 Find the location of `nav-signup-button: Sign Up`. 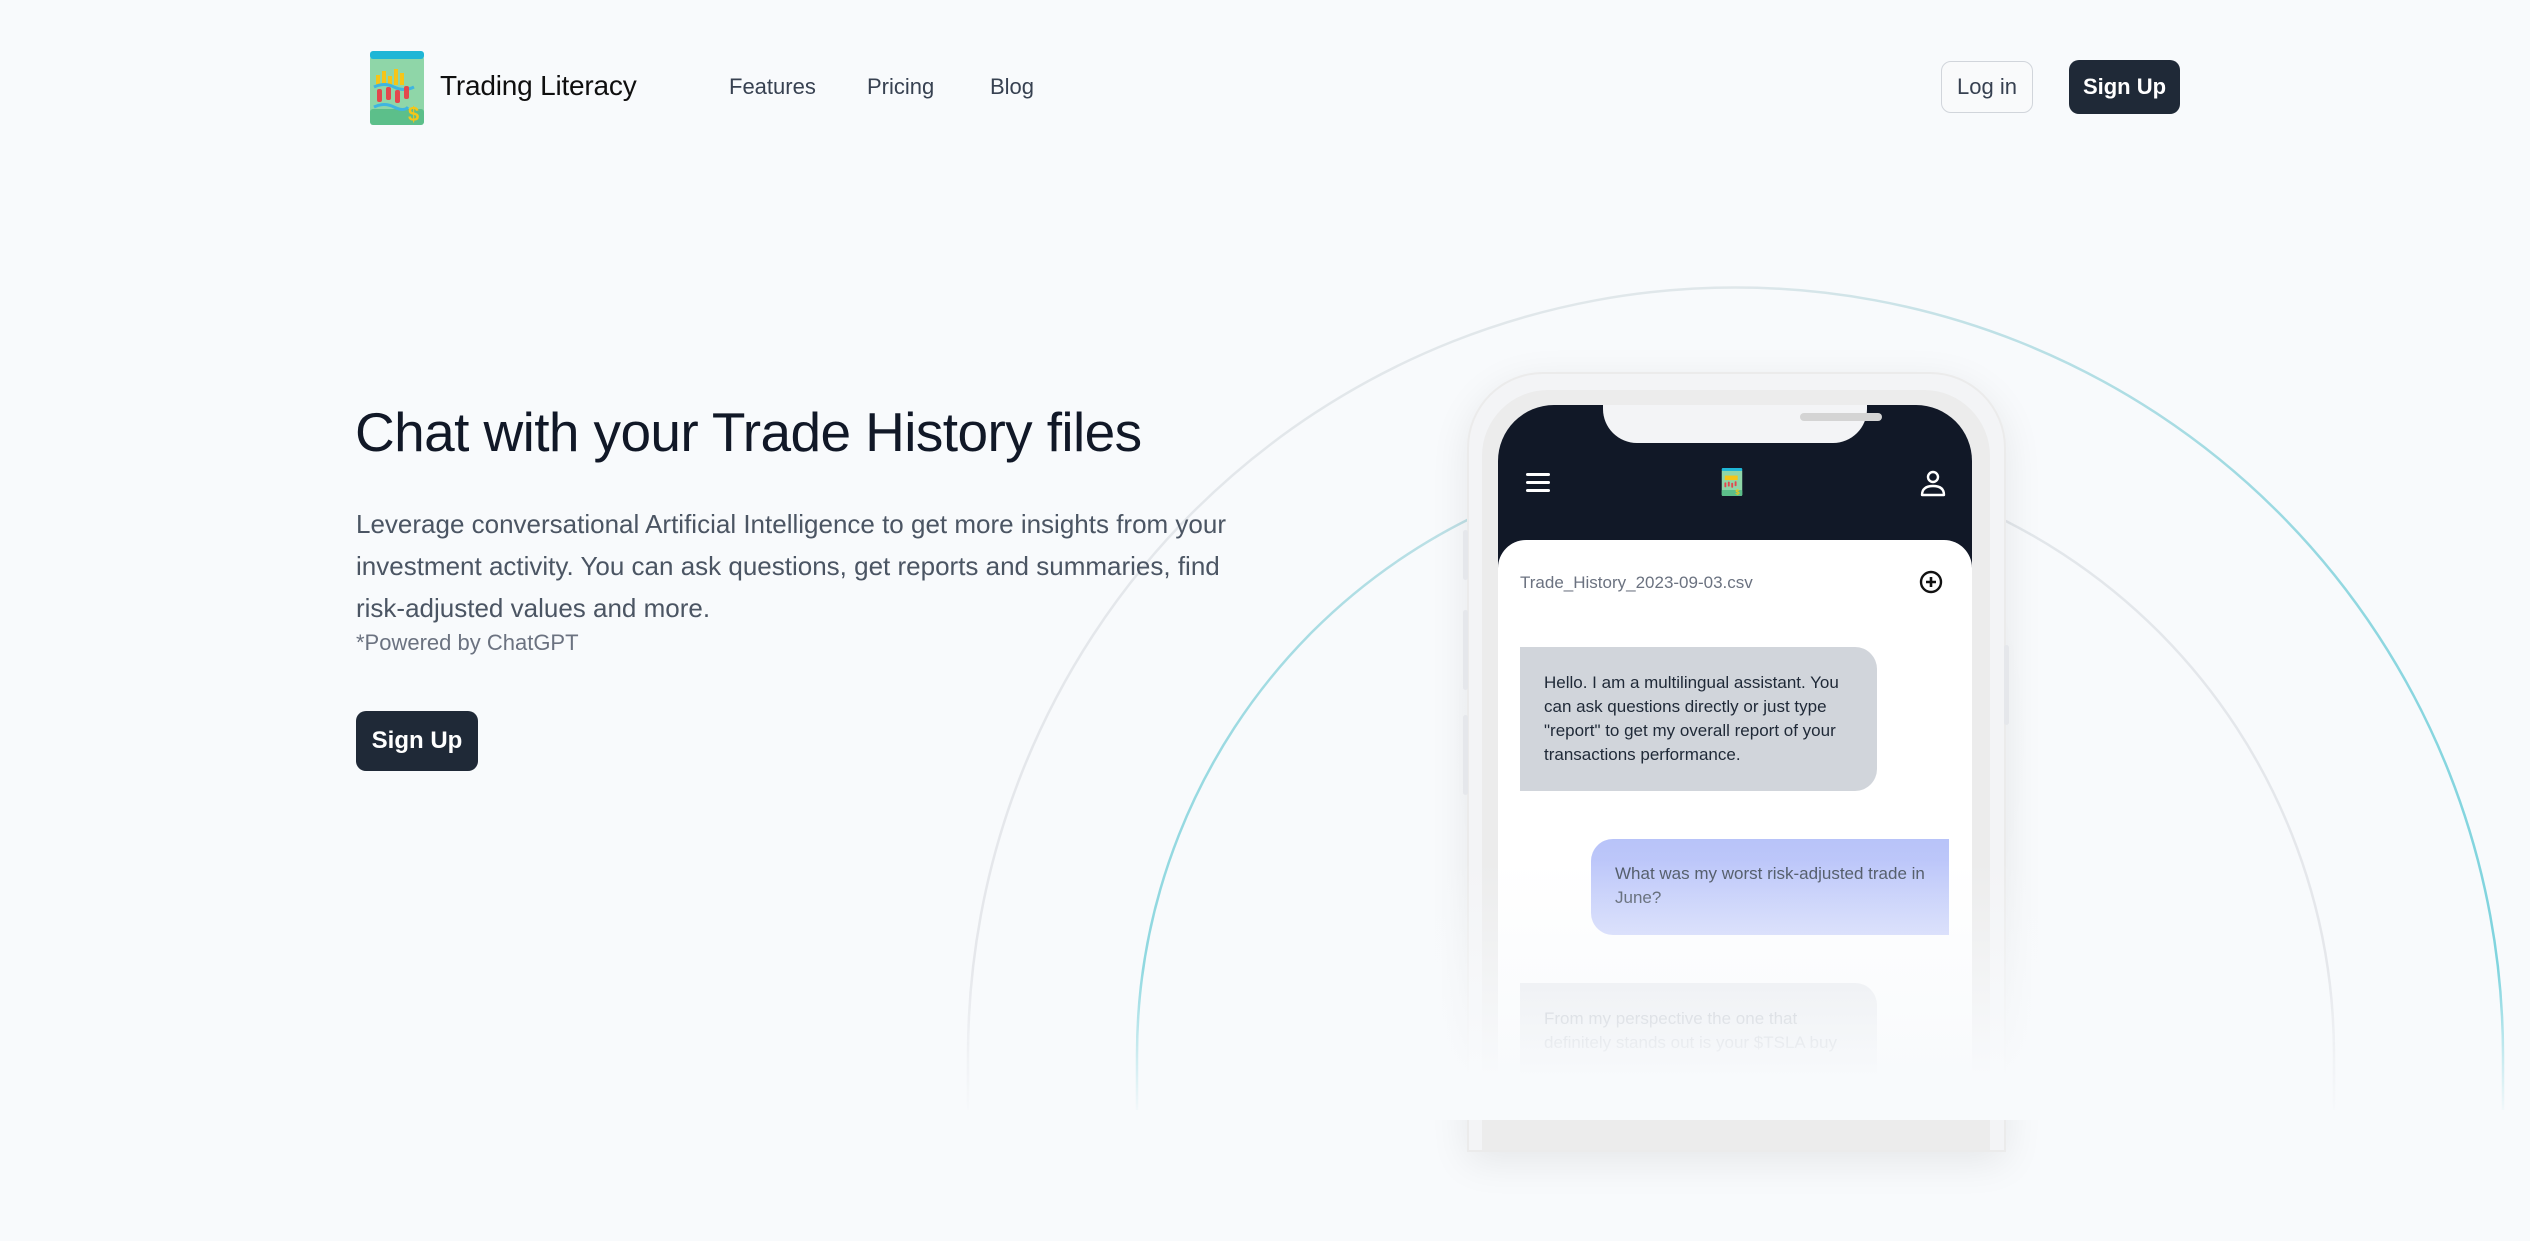

nav-signup-button: Sign Up is located at coordinates (2124, 87).